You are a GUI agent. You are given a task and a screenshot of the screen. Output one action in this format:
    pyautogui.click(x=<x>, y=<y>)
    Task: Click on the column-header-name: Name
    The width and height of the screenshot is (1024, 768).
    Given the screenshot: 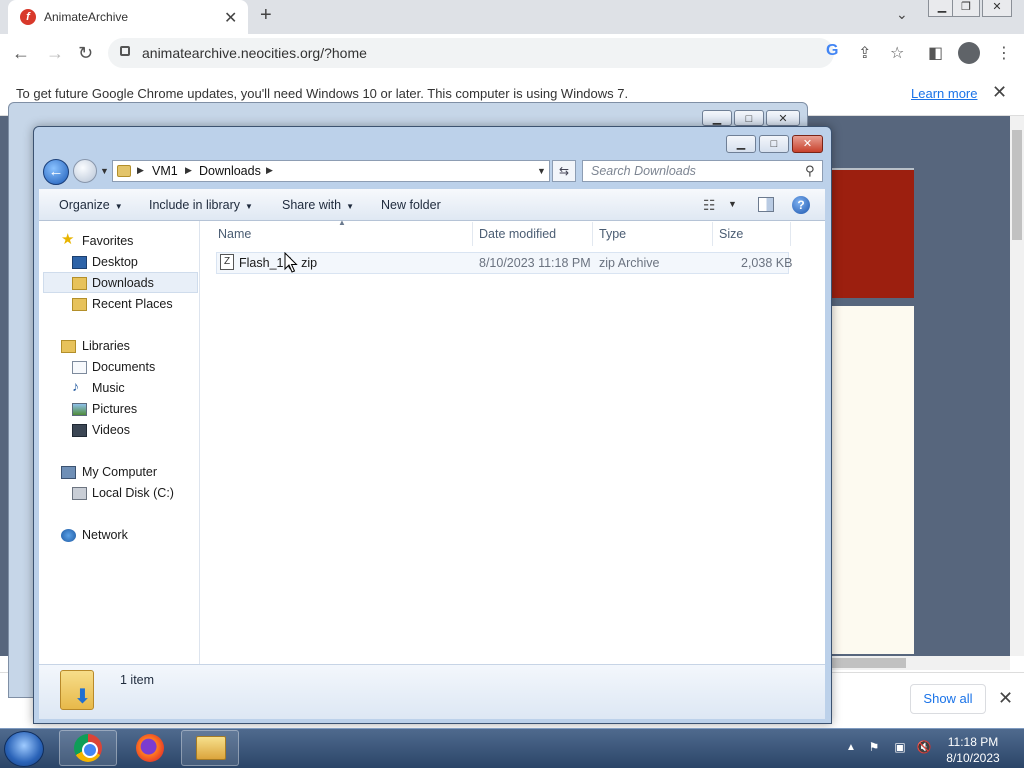 What is the action you would take?
    pyautogui.click(x=234, y=234)
    